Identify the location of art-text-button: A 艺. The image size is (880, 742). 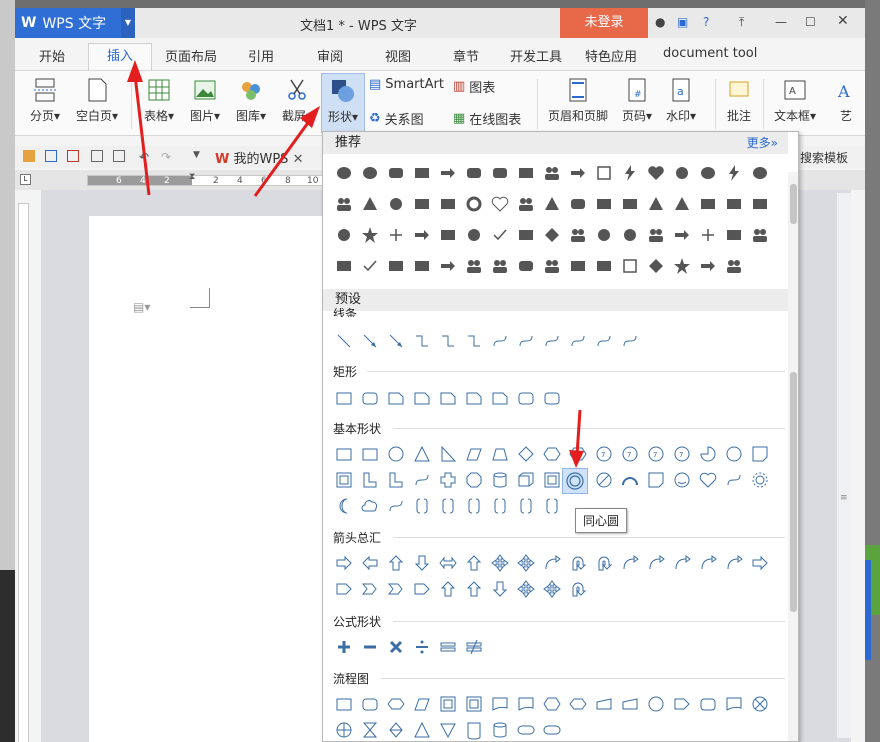
(846, 100).